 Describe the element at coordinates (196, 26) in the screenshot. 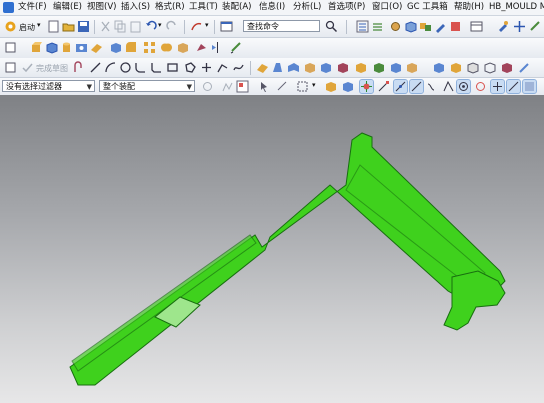

I see `command-finder-icon` at that location.